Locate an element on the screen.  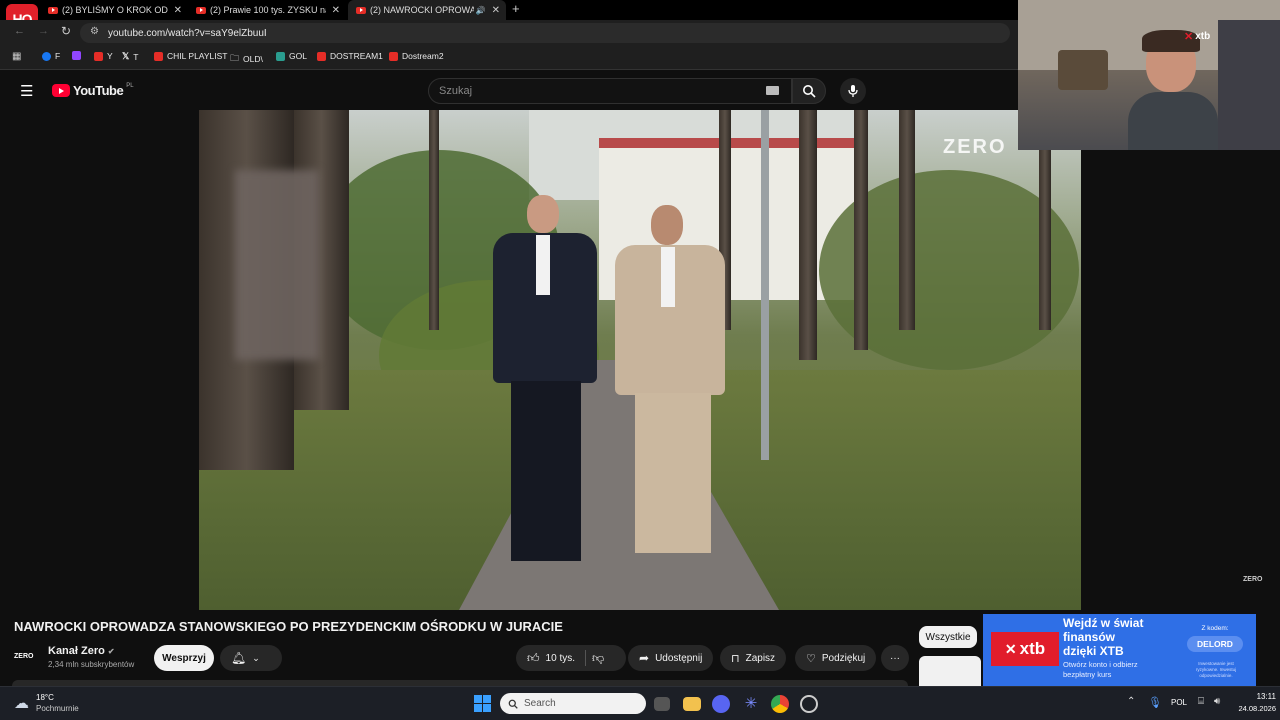
share-button: ➦ Udostępnij is located at coordinates (671, 658).